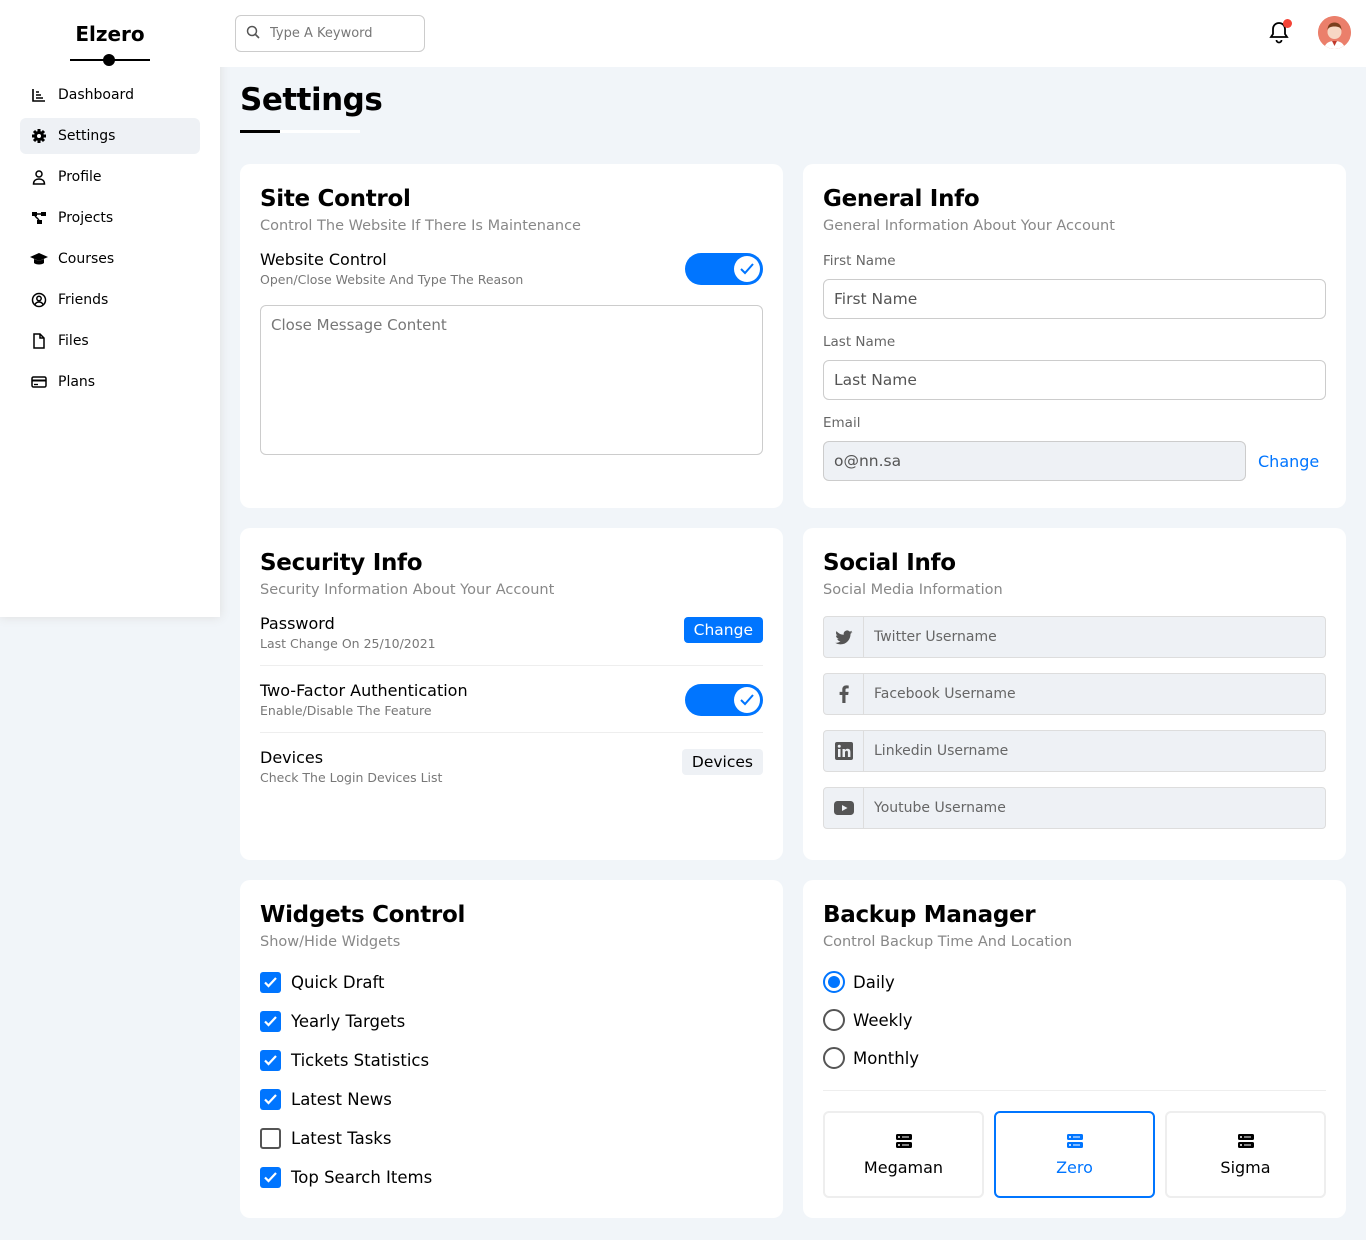 Image resolution: width=1366 pixels, height=1240 pixels. I want to click on sidebar-item-label: Friends, so click(83, 300).